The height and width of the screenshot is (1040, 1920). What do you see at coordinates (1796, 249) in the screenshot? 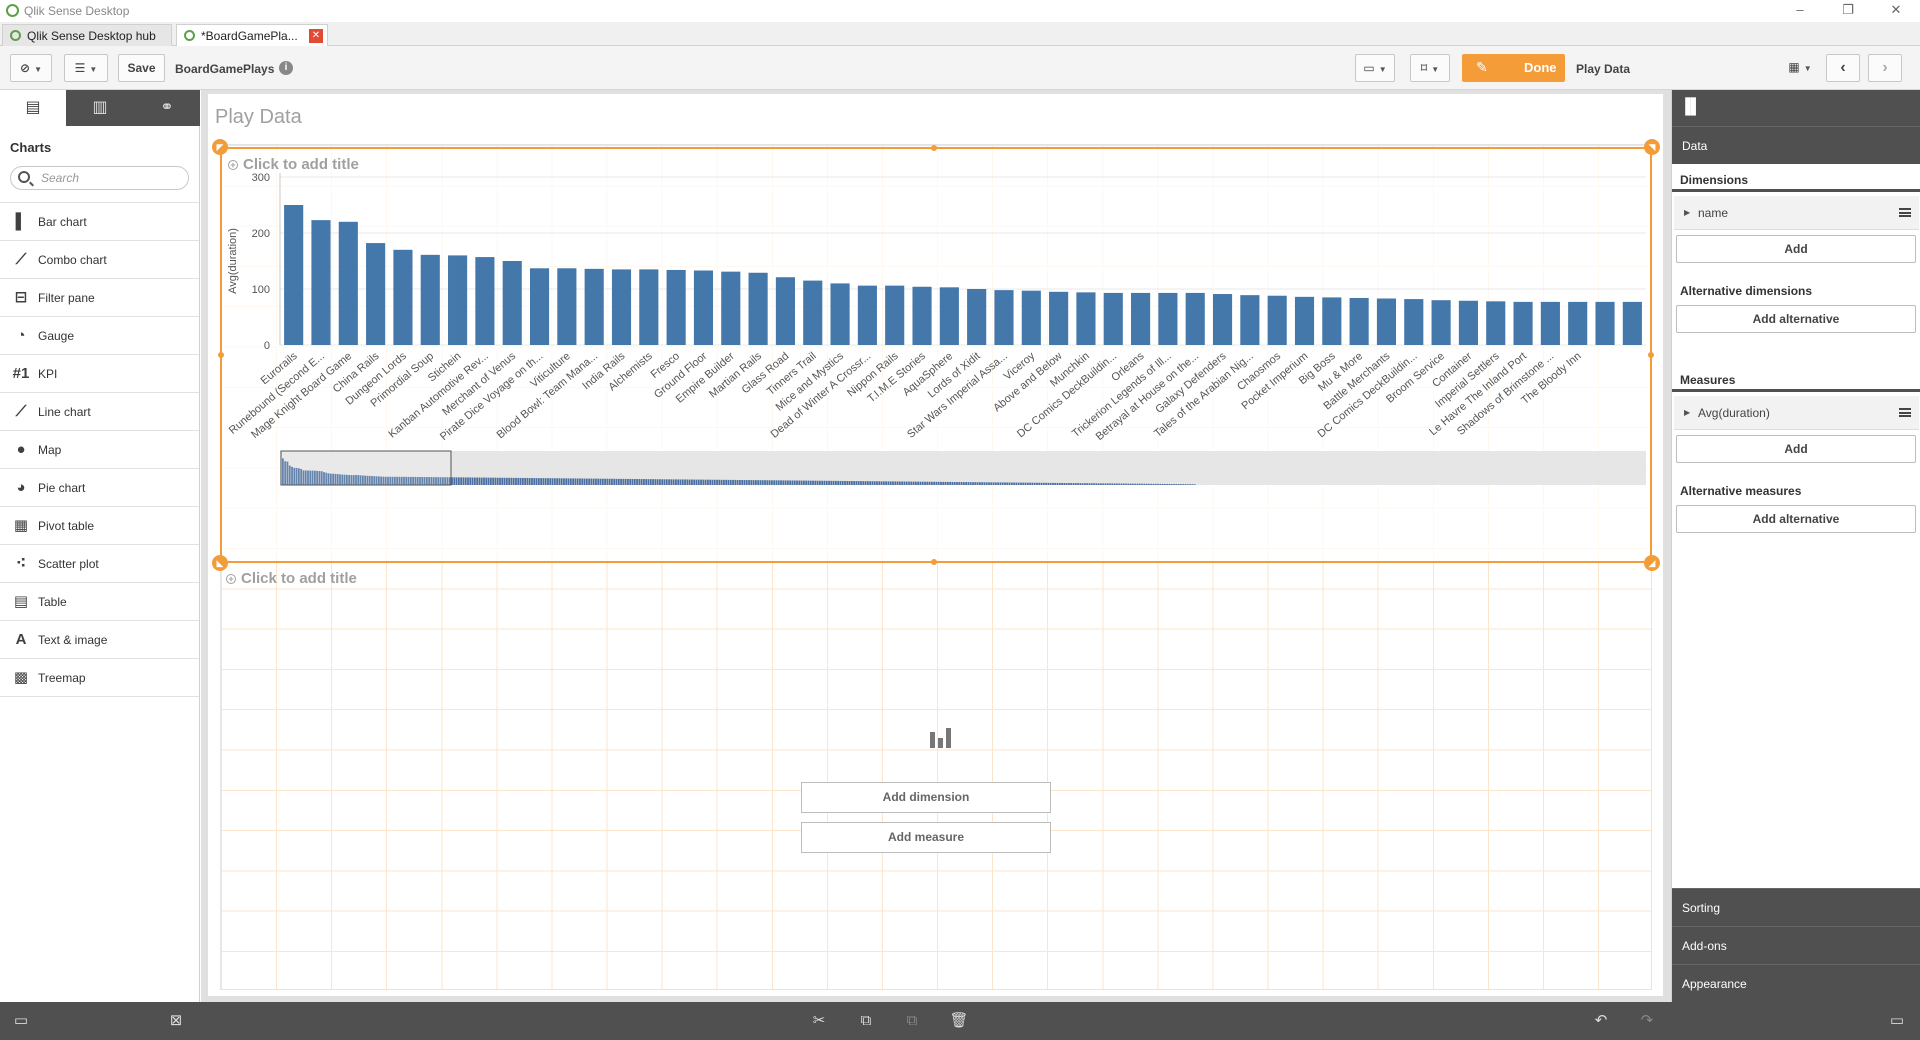
I see `add-dimension-button: Add` at bounding box center [1796, 249].